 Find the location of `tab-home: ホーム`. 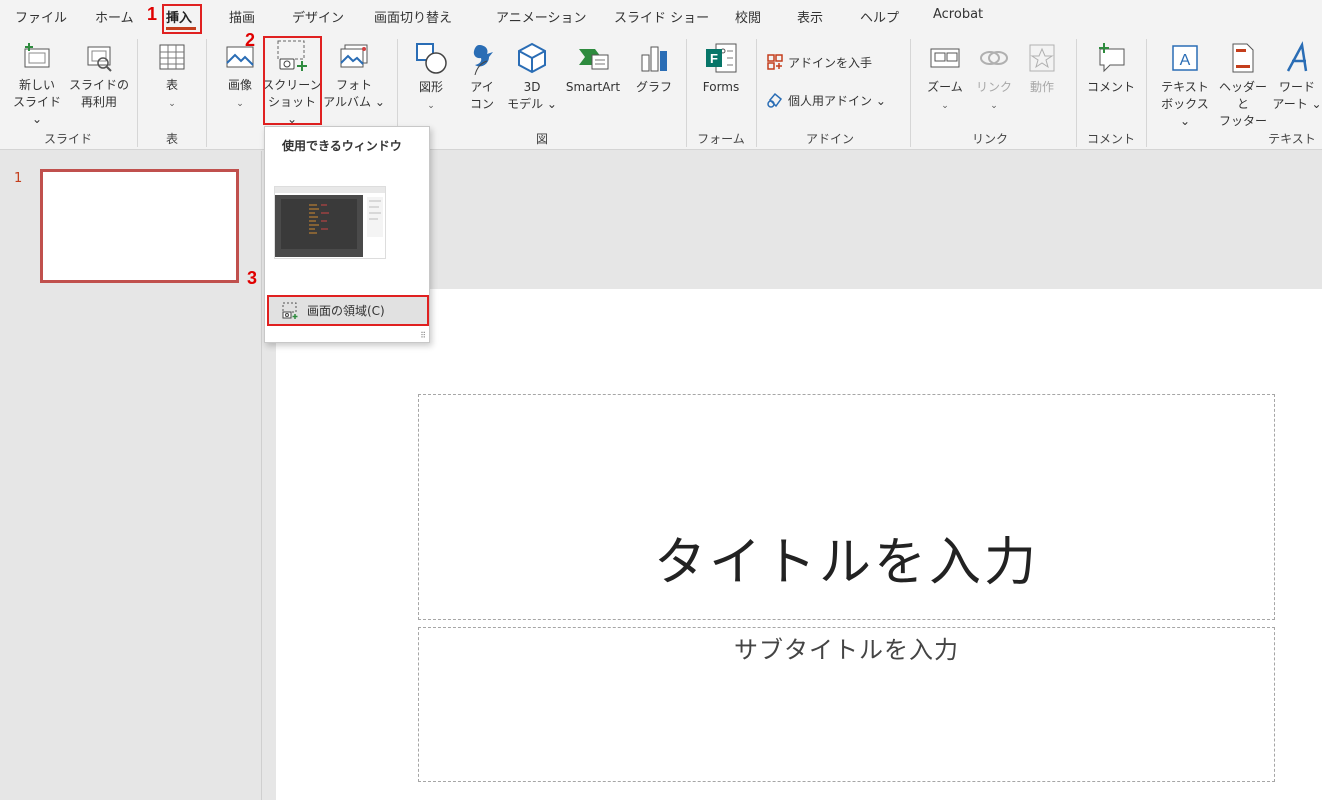

tab-home: ホーム is located at coordinates (114, 16).